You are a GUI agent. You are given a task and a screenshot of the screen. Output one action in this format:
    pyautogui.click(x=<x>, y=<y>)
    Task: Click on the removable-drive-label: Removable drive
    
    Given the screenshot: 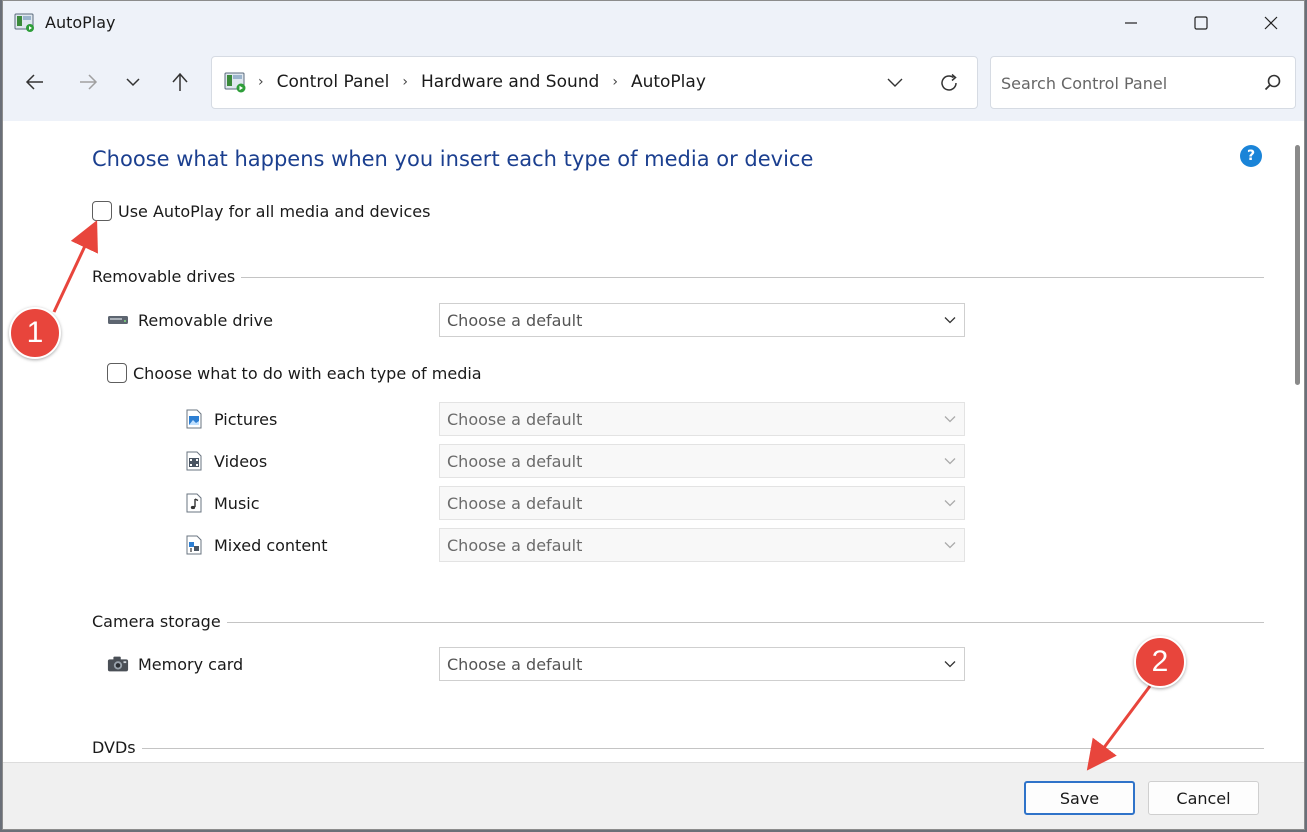 What is the action you would take?
    pyautogui.click(x=190, y=320)
    